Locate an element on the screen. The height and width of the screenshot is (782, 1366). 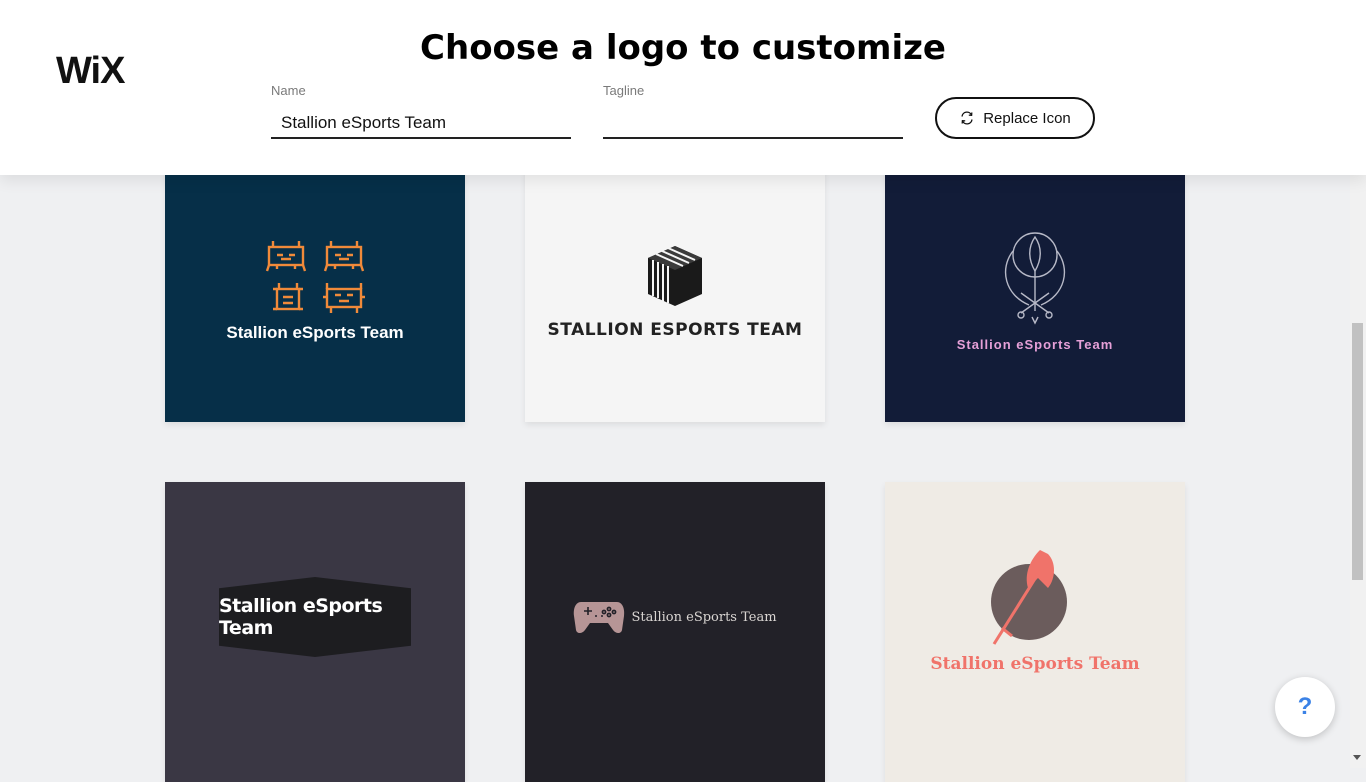
battle-axe-icon is located at coordinates (1029, 597).